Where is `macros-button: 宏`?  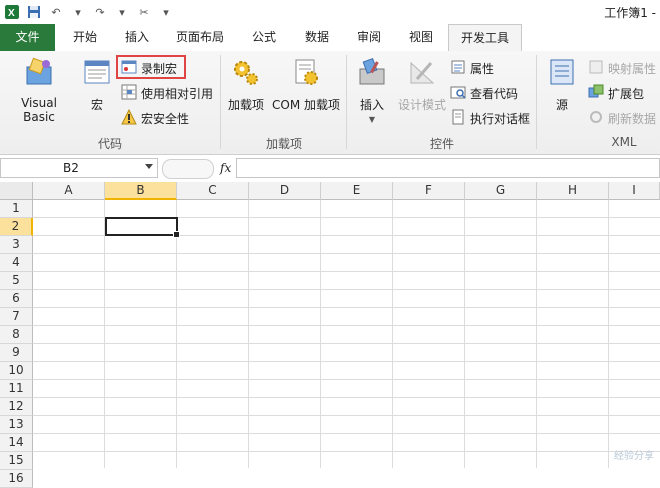
macros-button: 宏 is located at coordinates (97, 85).